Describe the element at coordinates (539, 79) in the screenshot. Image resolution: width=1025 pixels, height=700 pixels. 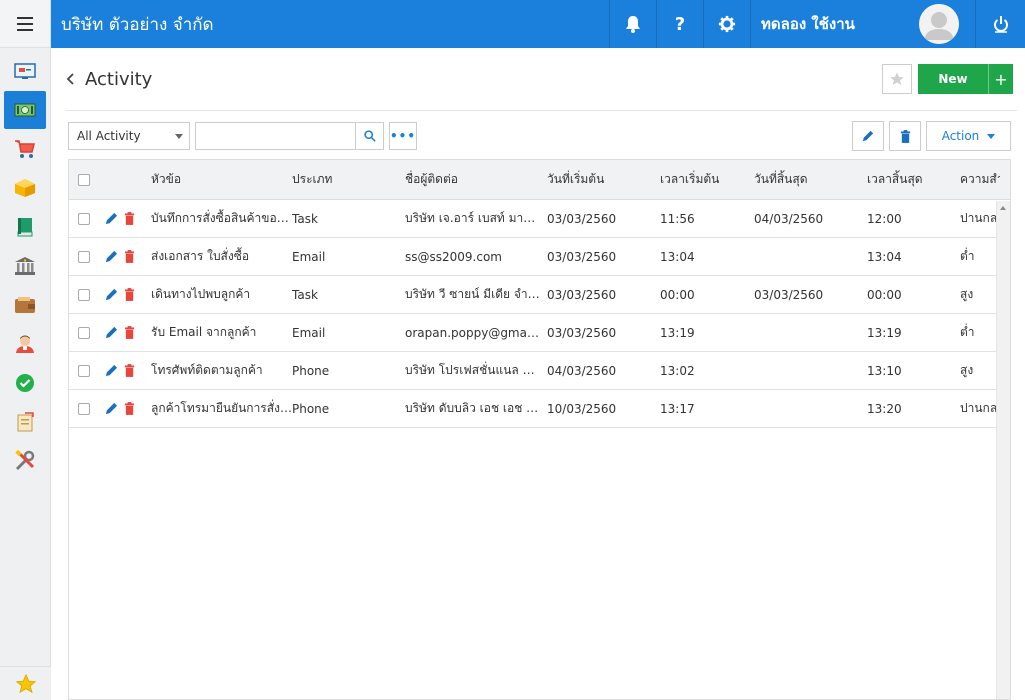
I see `page-header: Activity New +` at that location.